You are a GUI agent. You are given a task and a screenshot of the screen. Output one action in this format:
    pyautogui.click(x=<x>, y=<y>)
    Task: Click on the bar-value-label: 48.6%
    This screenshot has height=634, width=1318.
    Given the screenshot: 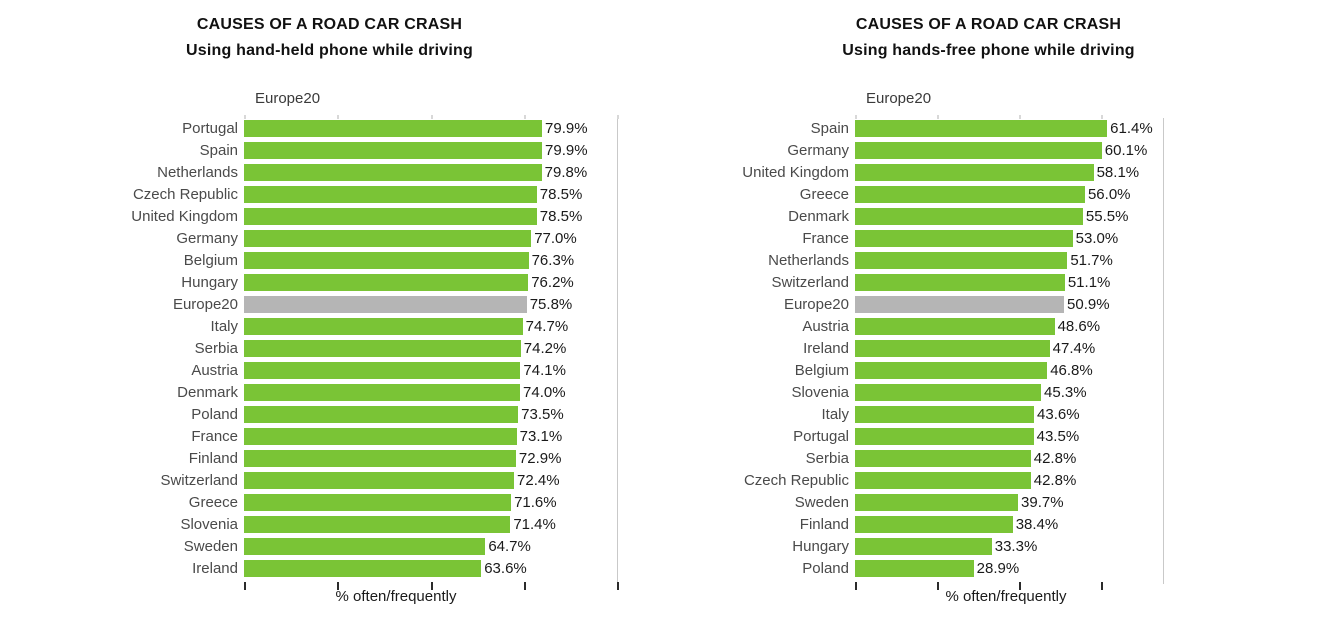 What is the action you would take?
    pyautogui.click(x=1079, y=326)
    